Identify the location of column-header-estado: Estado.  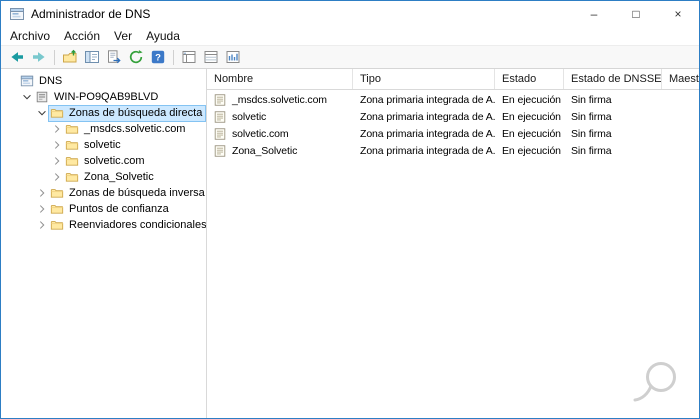
(529, 79).